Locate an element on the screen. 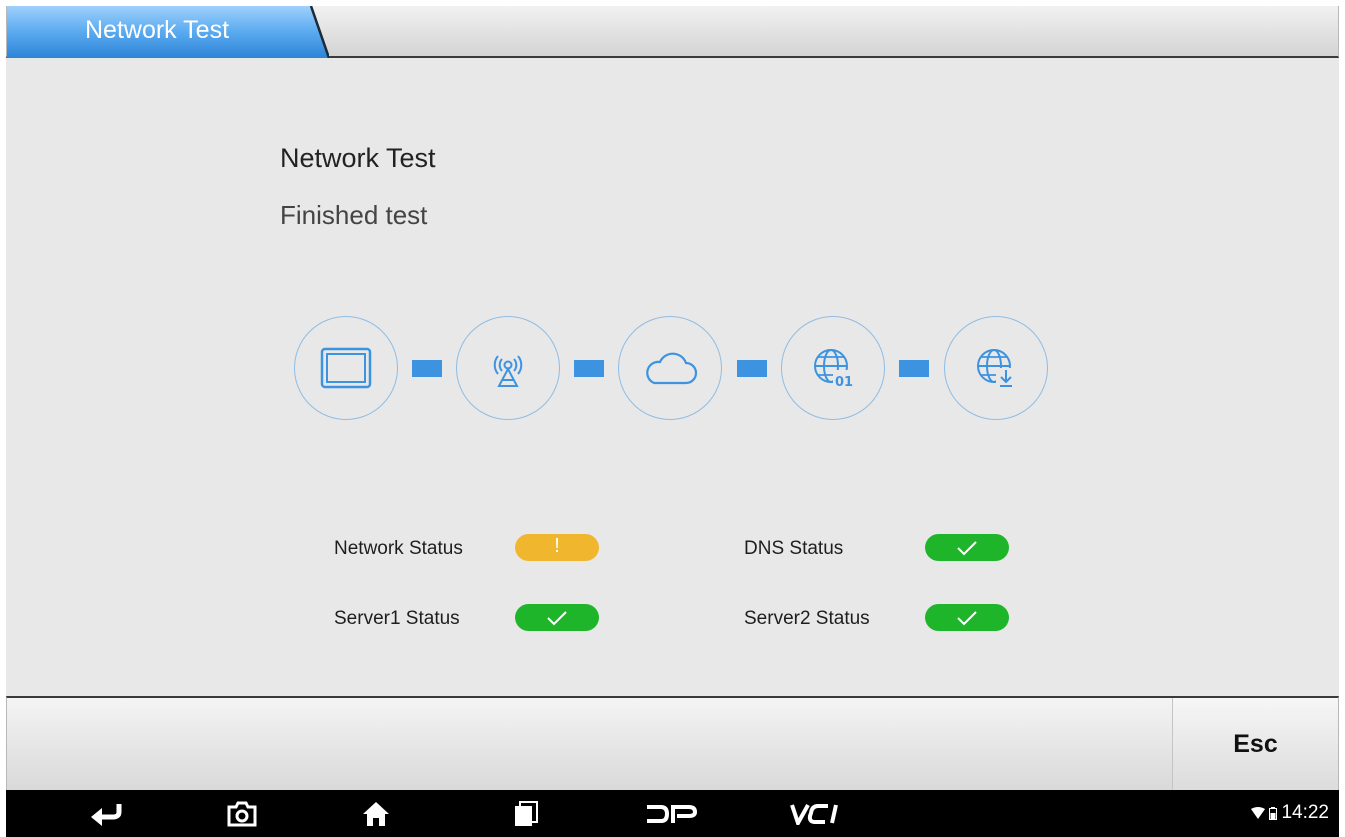 This screenshot has height=837, width=1345. wifi-icon is located at coordinates (1258, 813).